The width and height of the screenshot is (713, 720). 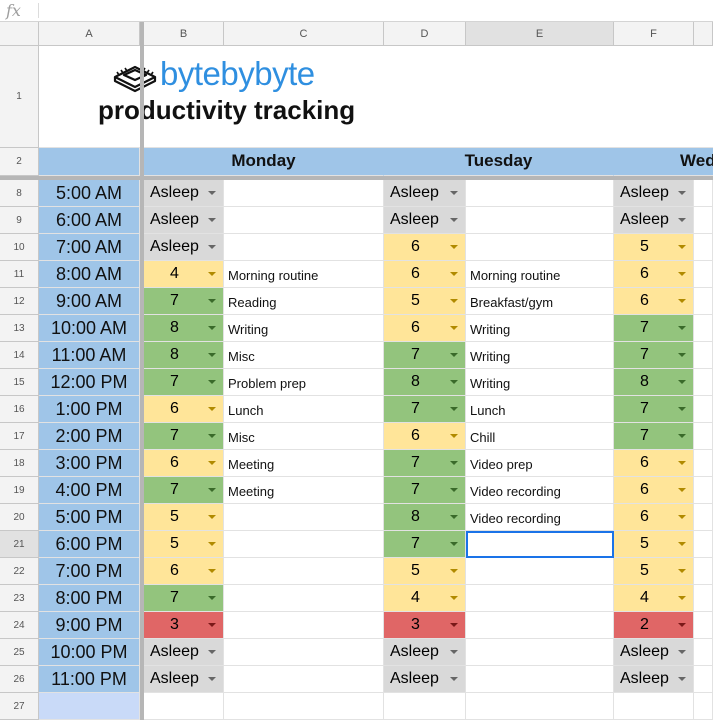 What do you see at coordinates (19, 706) in the screenshot?
I see `row-header-27: 27` at bounding box center [19, 706].